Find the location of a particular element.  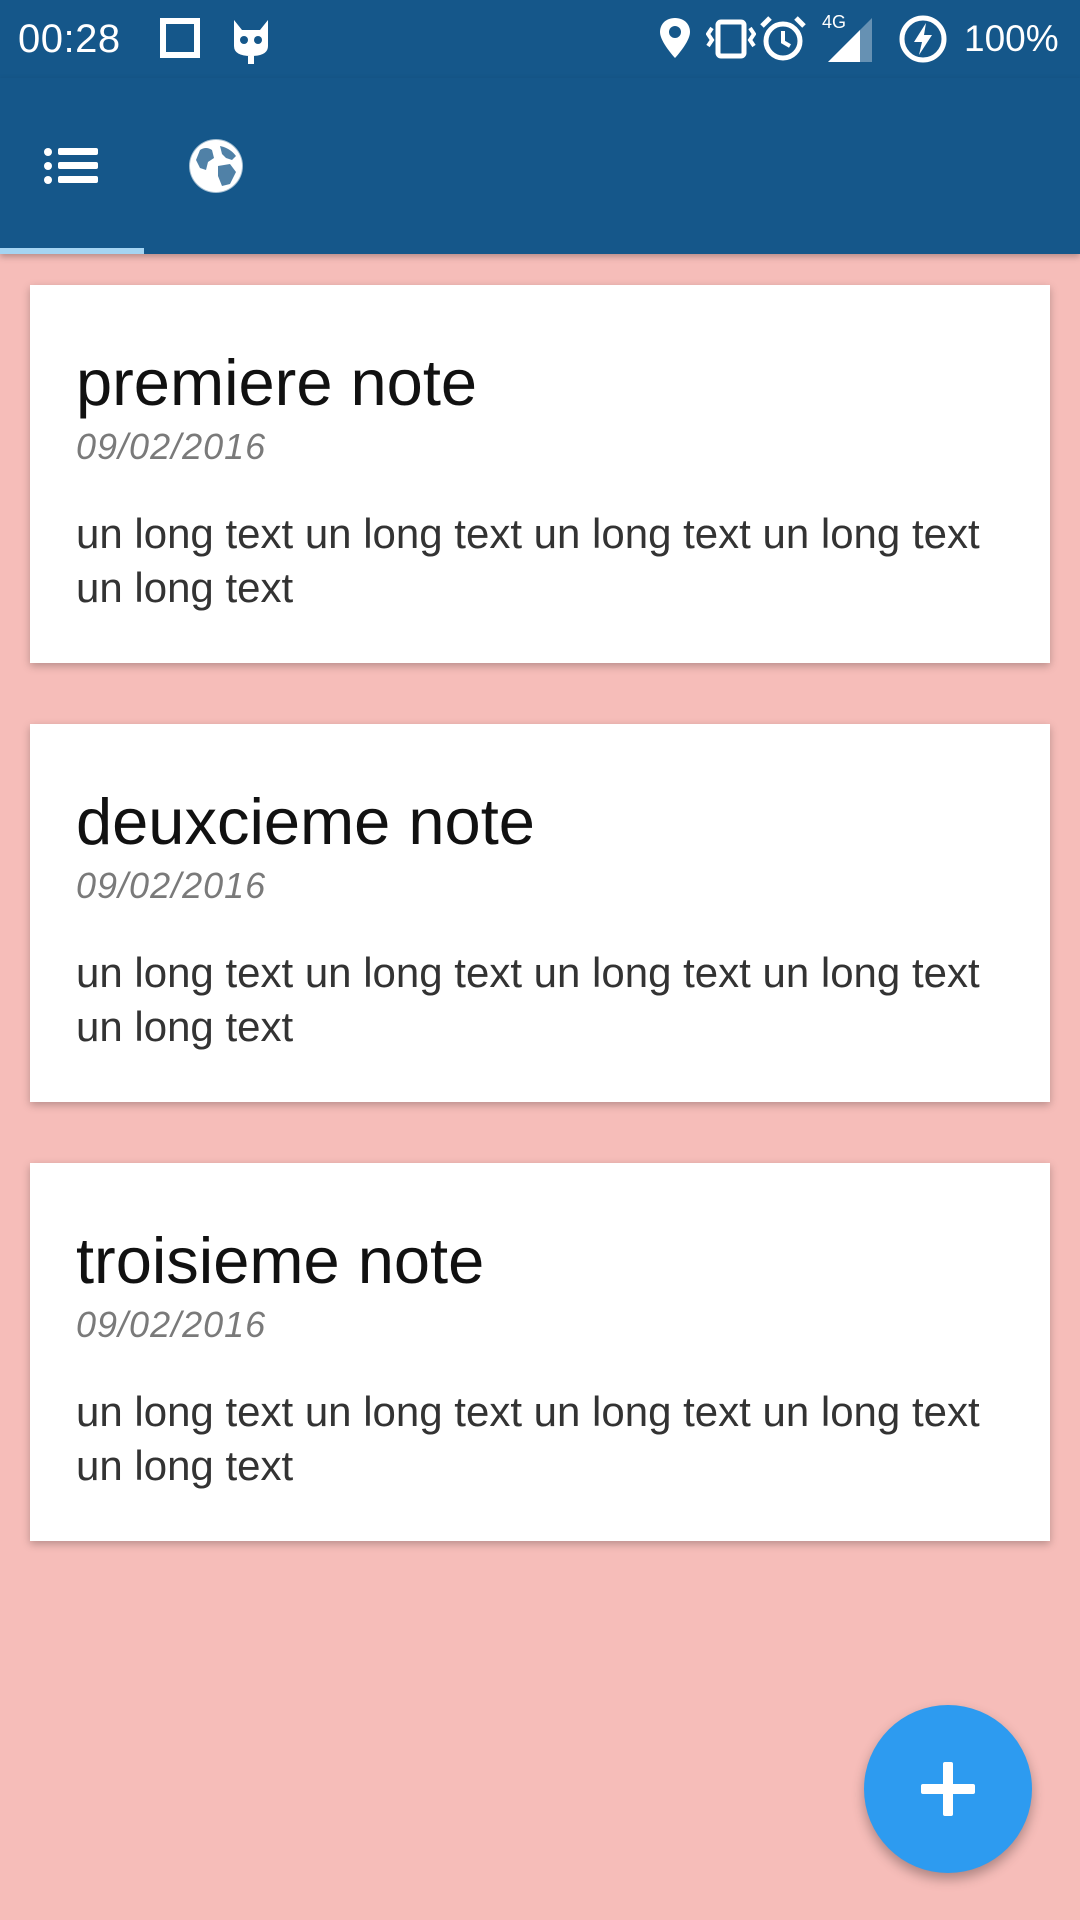

tab-map is located at coordinates (216, 166).